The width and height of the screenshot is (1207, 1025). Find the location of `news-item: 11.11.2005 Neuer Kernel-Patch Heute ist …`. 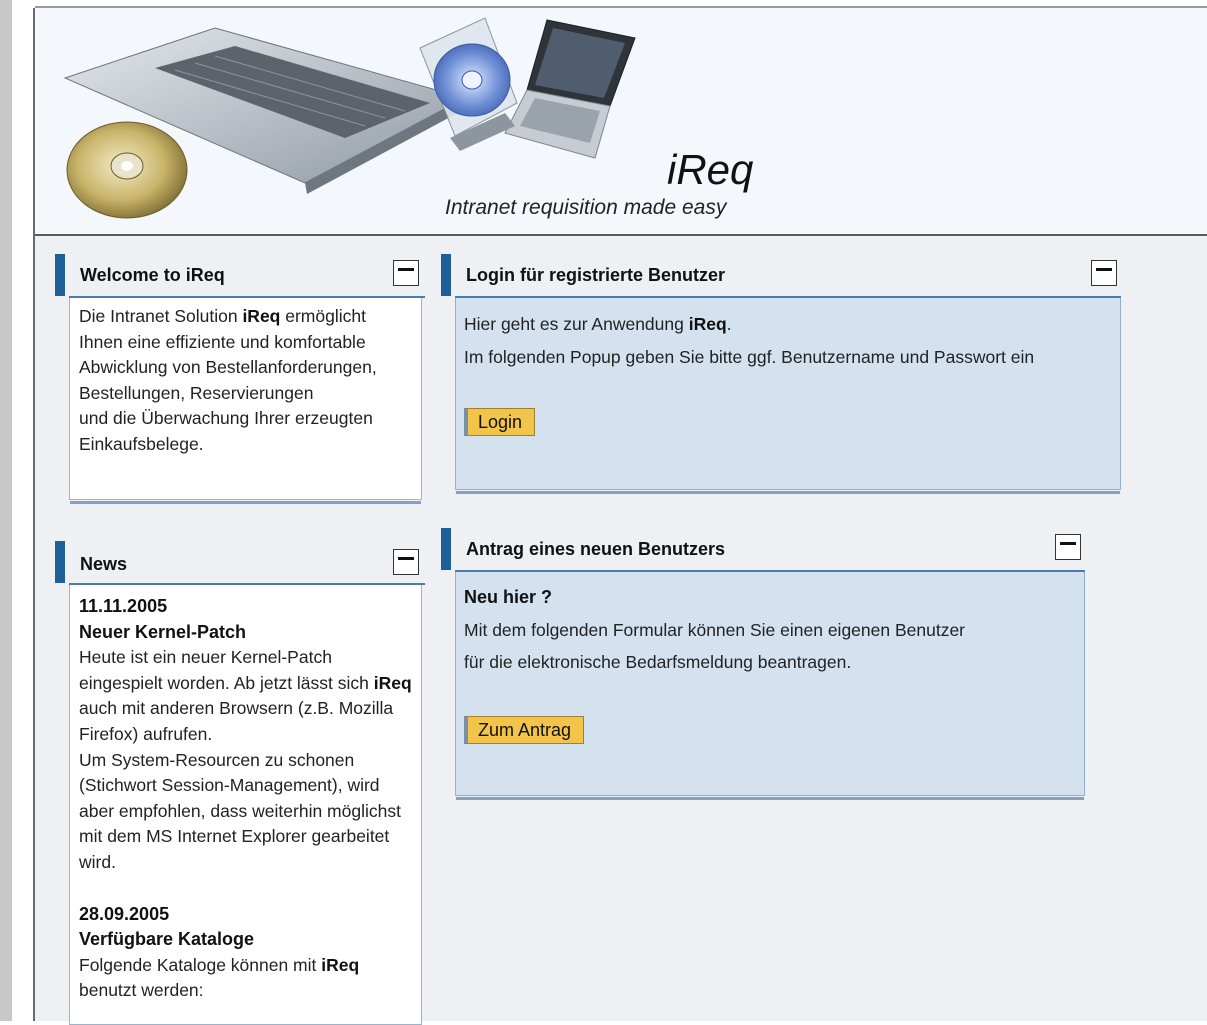

news-item: 11.11.2005 Neuer Kernel-Patch Heute ist … is located at coordinates (245, 735).